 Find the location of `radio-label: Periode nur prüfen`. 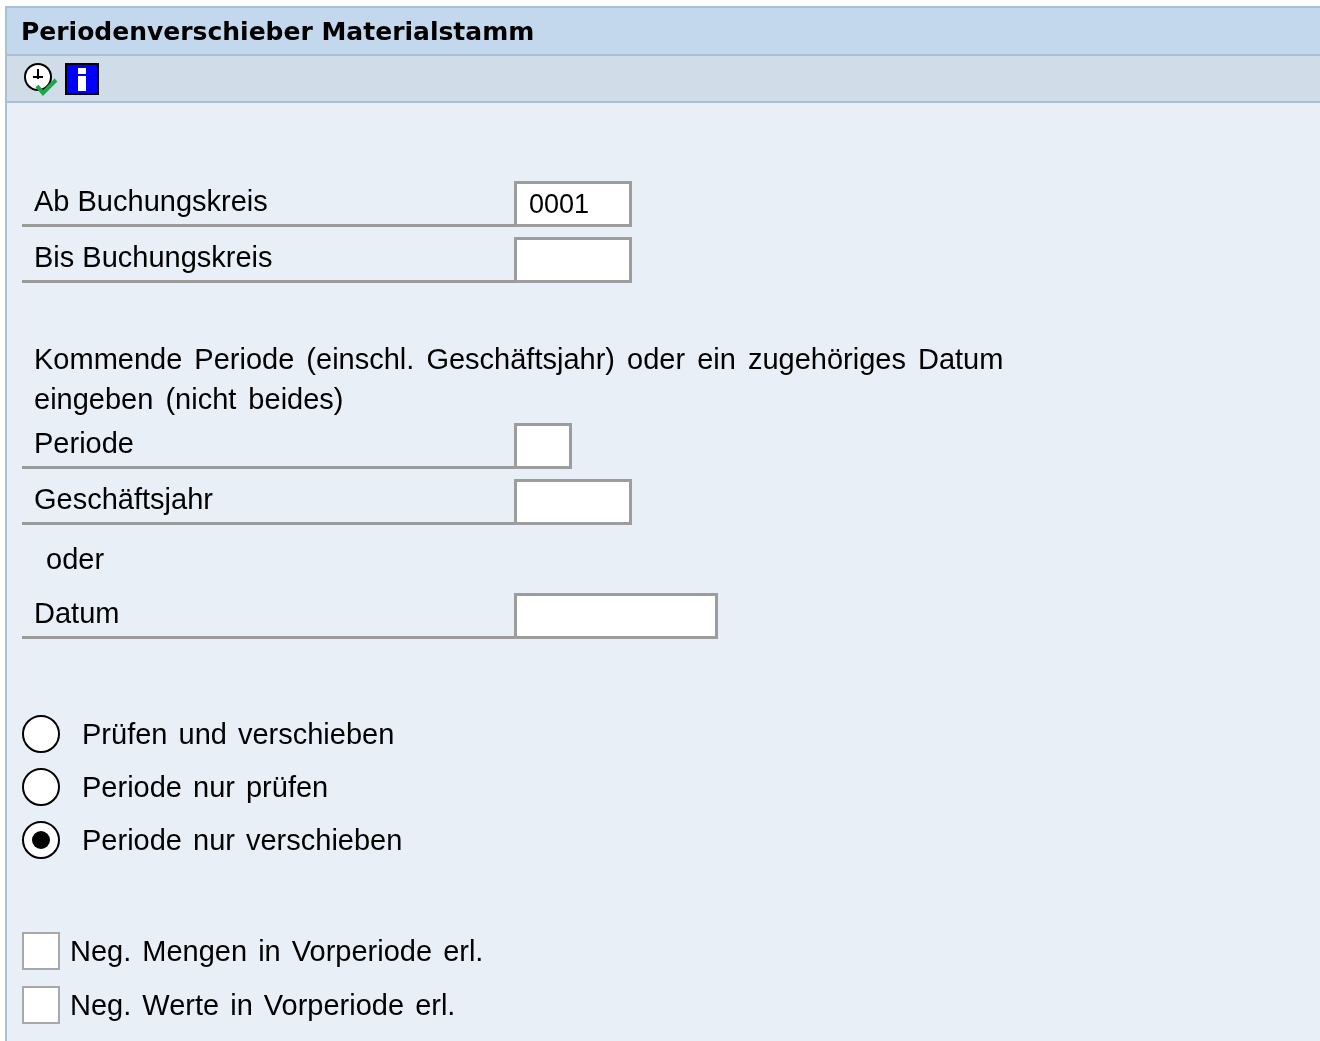

radio-label: Periode nur prüfen is located at coordinates (205, 787).